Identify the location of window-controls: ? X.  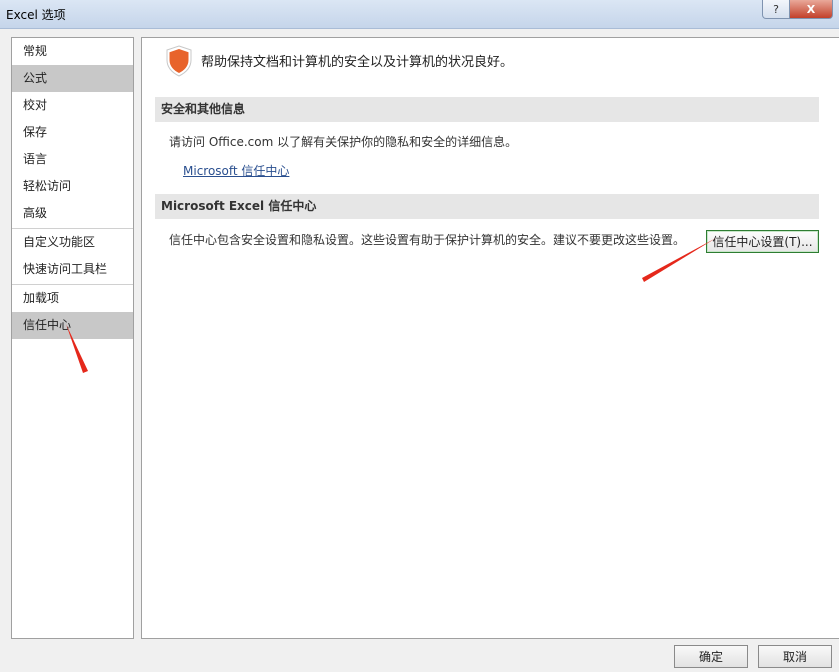
(797, 9).